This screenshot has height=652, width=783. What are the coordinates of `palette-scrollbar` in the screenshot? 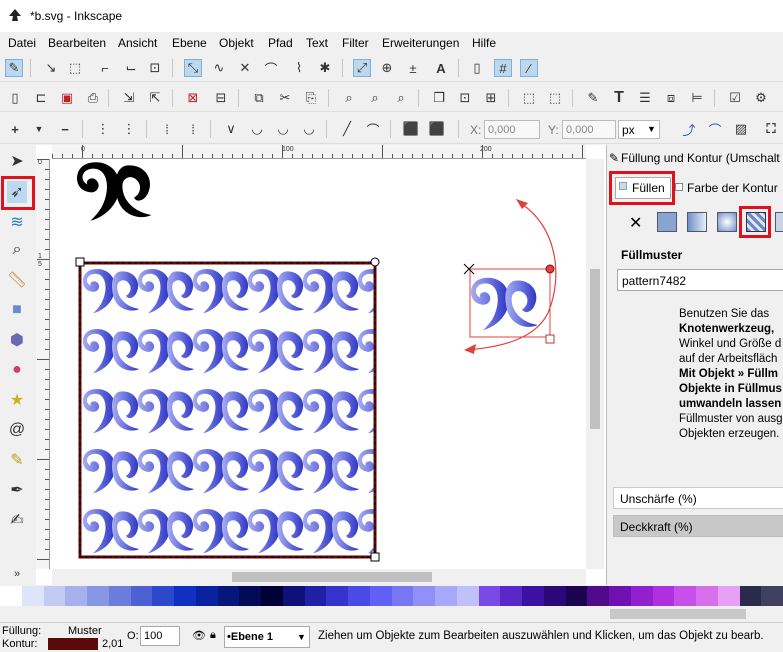 It's located at (391, 614).